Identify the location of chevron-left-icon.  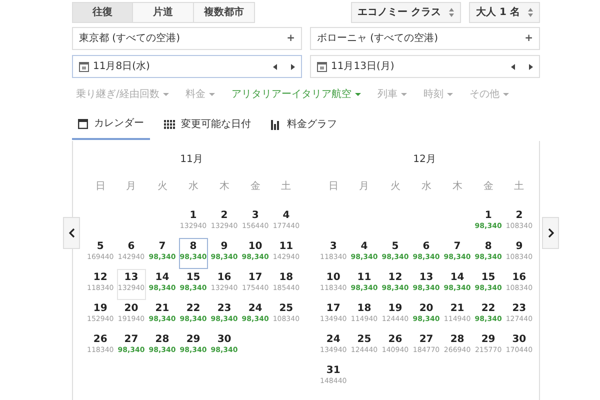
(71, 233).